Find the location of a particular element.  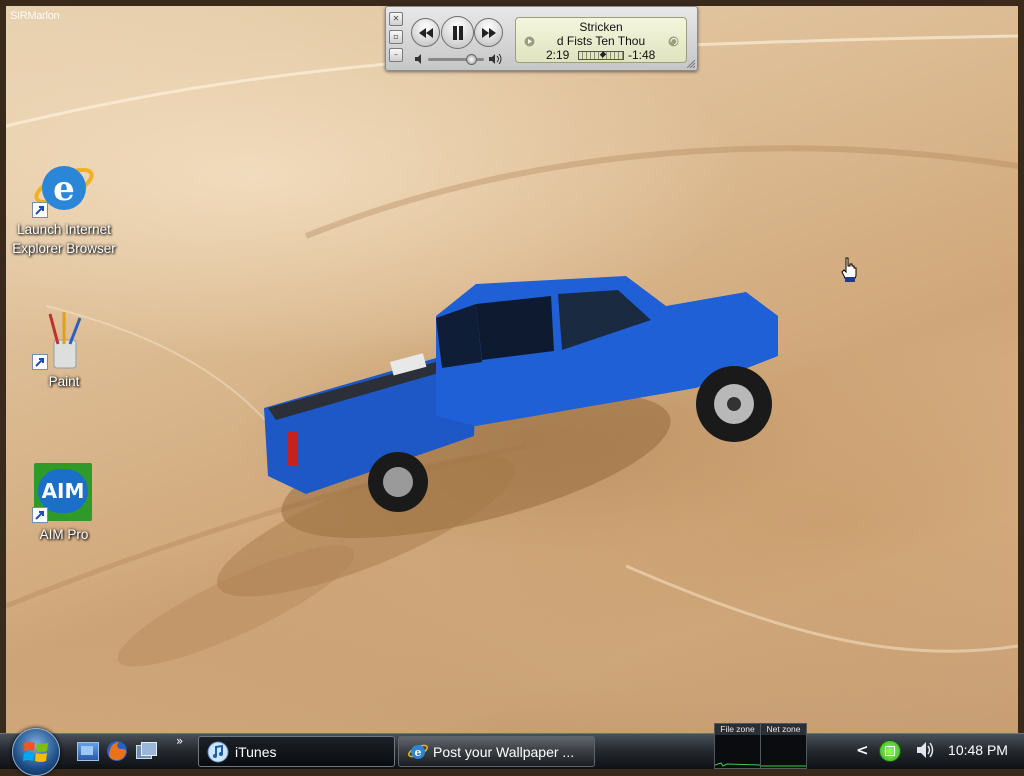

quick-launch-overflow: » is located at coordinates (179, 741).